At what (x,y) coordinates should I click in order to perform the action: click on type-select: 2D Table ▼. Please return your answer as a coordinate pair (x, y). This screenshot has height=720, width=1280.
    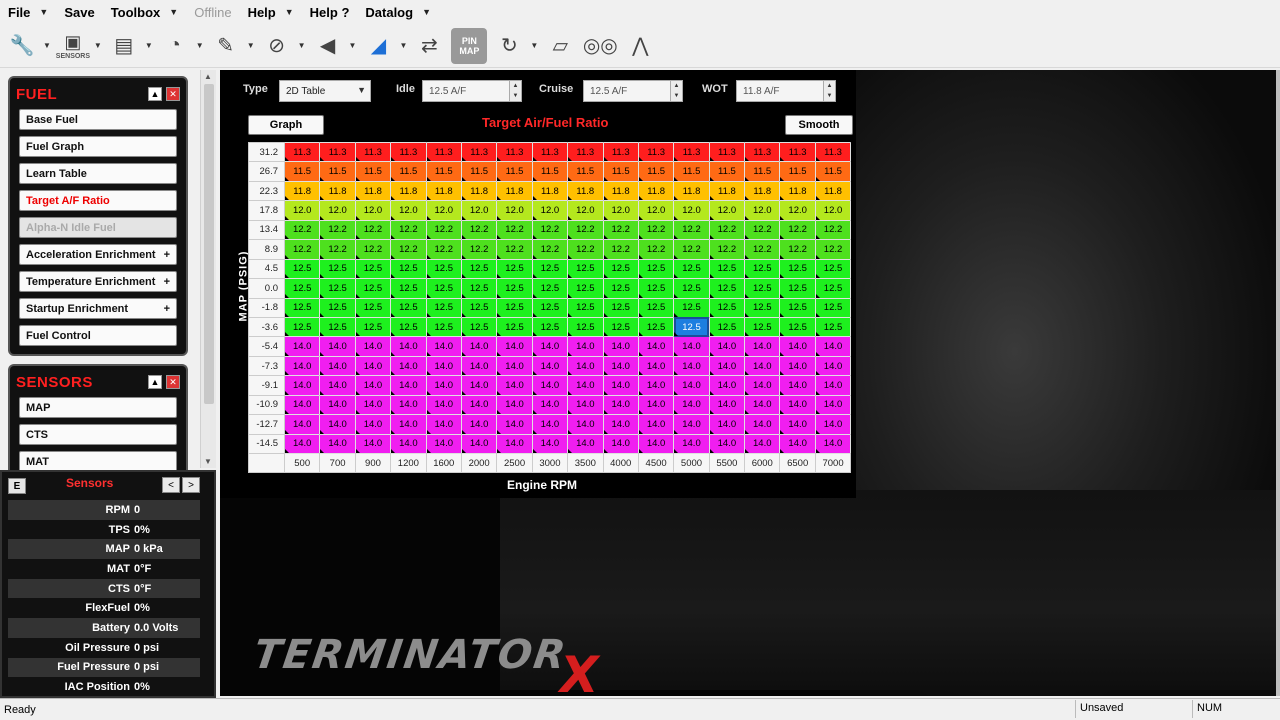
    Looking at the image, I should click on (325, 91).